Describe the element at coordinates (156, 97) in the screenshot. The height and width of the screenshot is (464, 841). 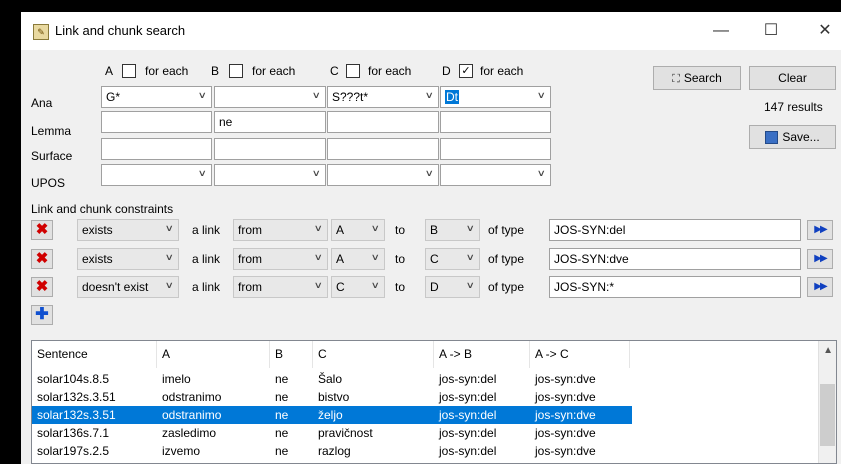
I see `ana-a-combo: G* ∨` at that location.